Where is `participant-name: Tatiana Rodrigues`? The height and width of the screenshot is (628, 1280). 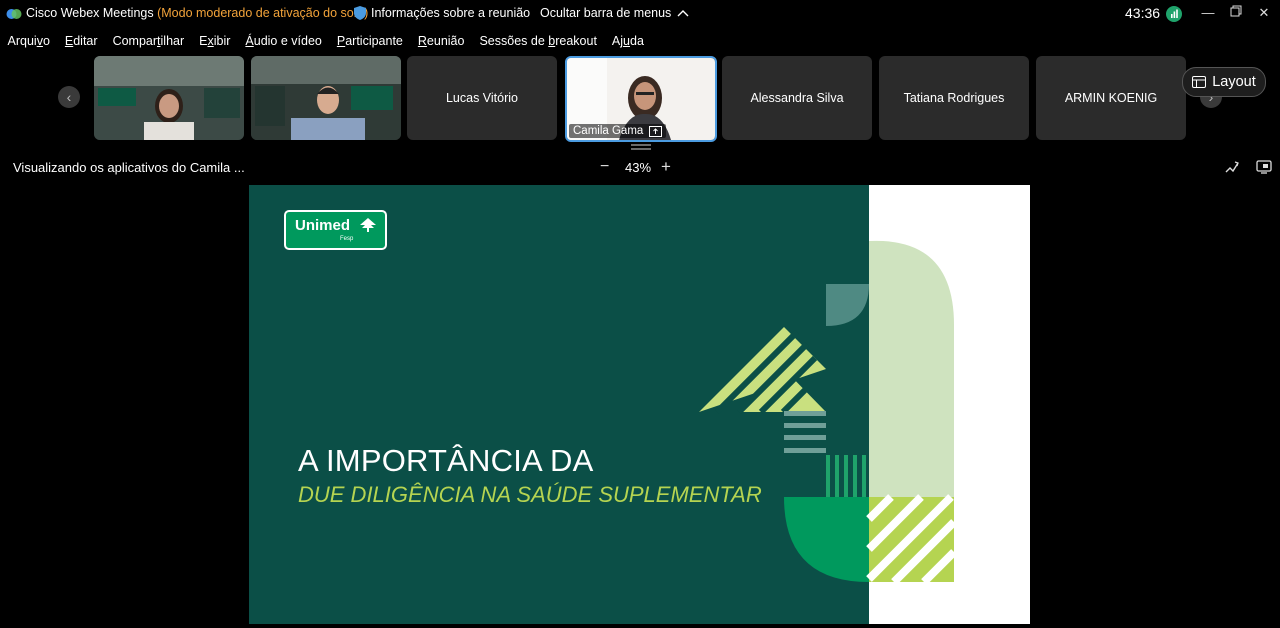 participant-name: Tatiana Rodrigues is located at coordinates (954, 98).